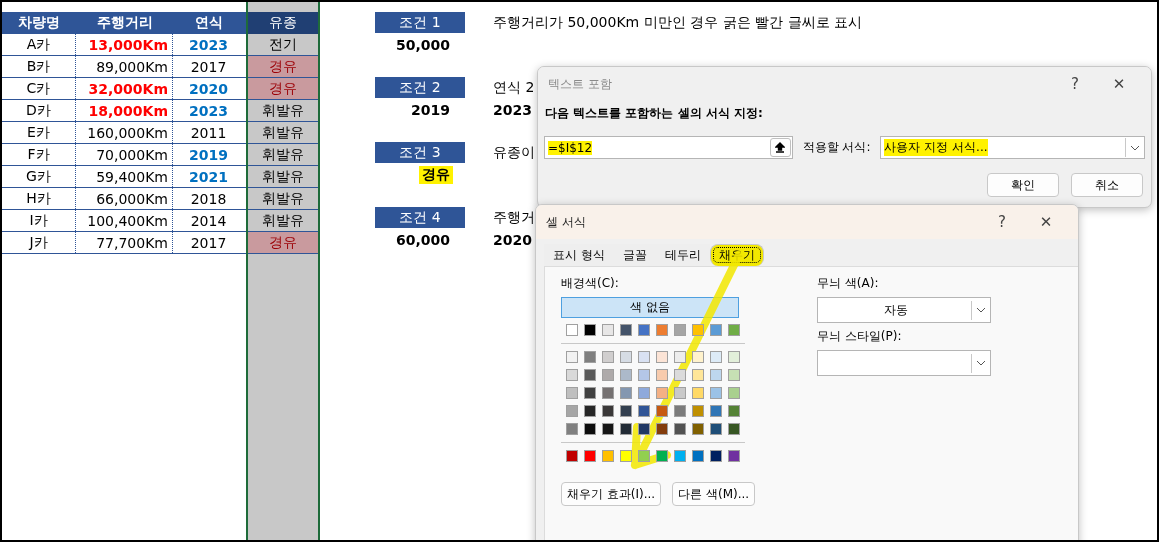  What do you see at coordinates (650, 307) in the screenshot?
I see `no-color-button: 색 없음` at bounding box center [650, 307].